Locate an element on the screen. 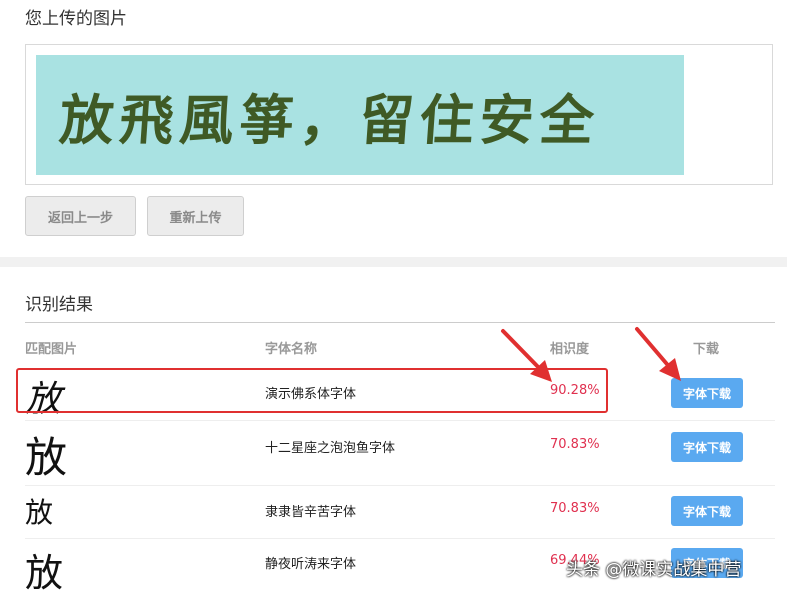 The image size is (787, 597). annotation-arrows is located at coordinates (591, 354).